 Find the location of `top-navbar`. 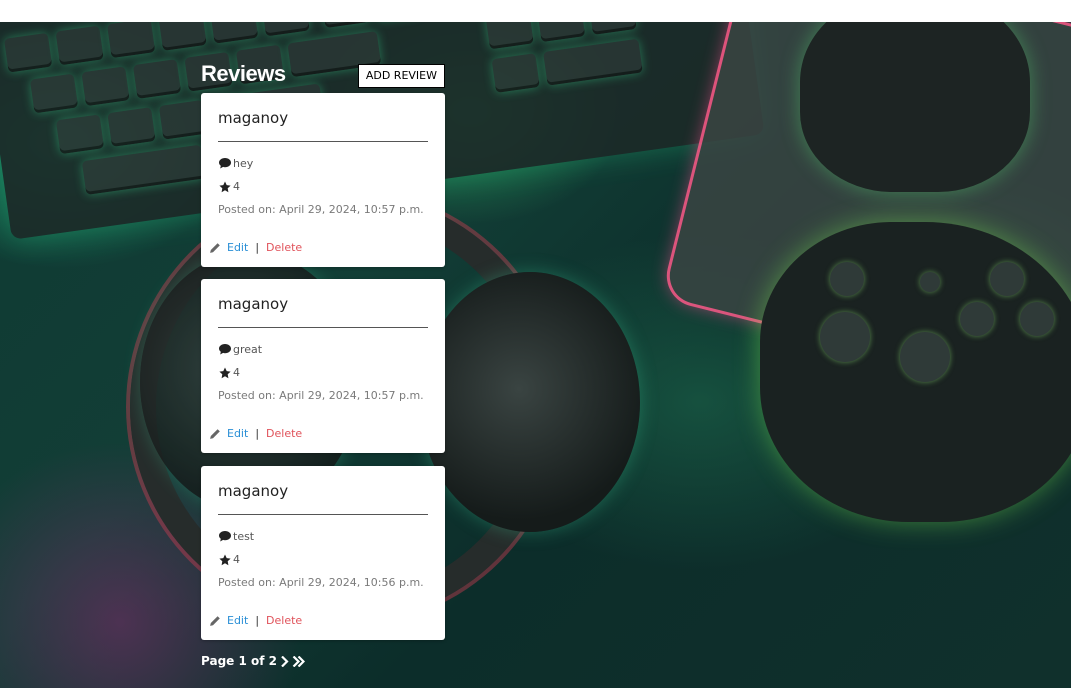

top-navbar is located at coordinates (535, 11).